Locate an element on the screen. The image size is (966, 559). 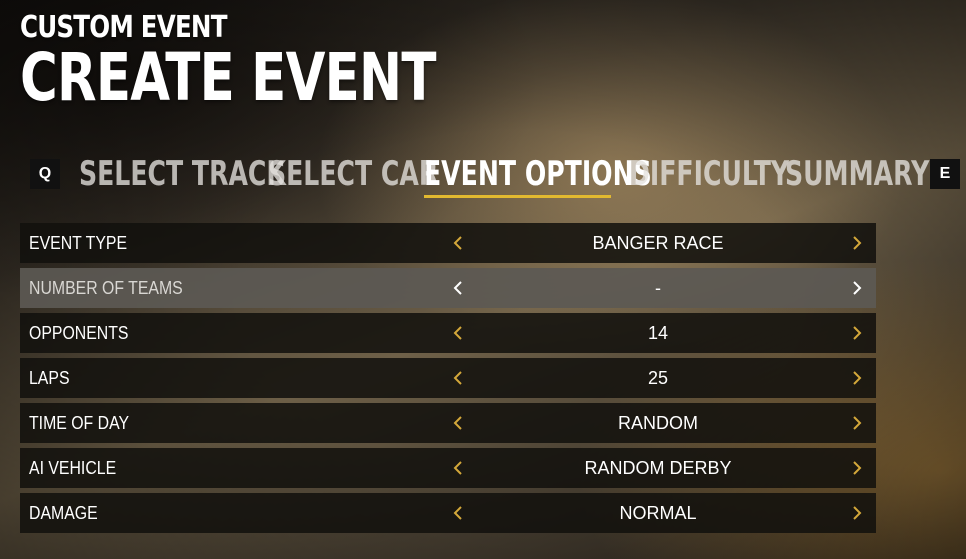
page-title: CREATE EVENT is located at coordinates (228, 77).